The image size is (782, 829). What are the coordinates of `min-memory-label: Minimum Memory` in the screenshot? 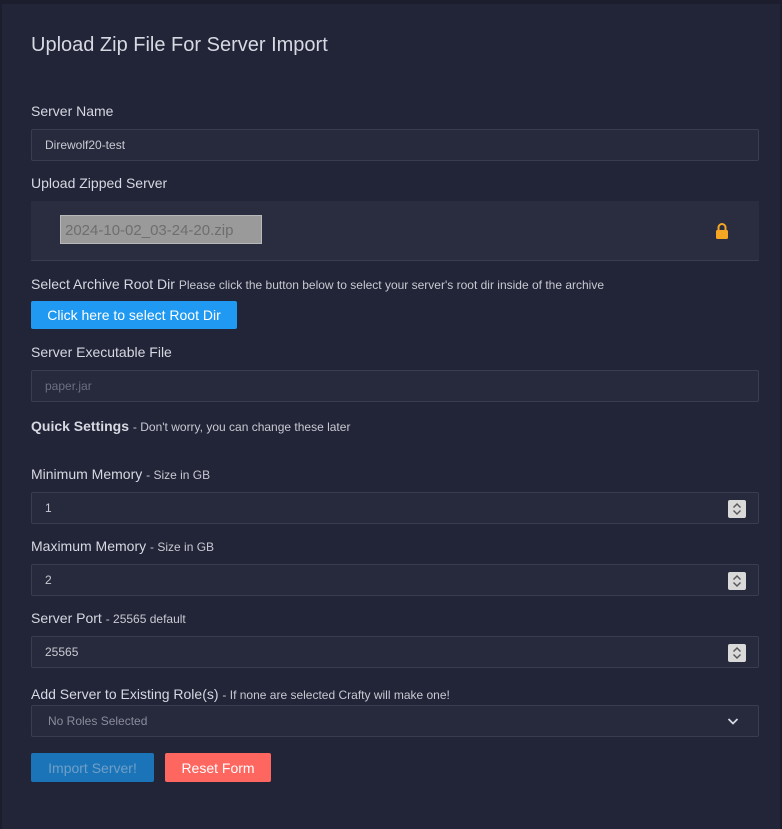 It's located at (87, 474).